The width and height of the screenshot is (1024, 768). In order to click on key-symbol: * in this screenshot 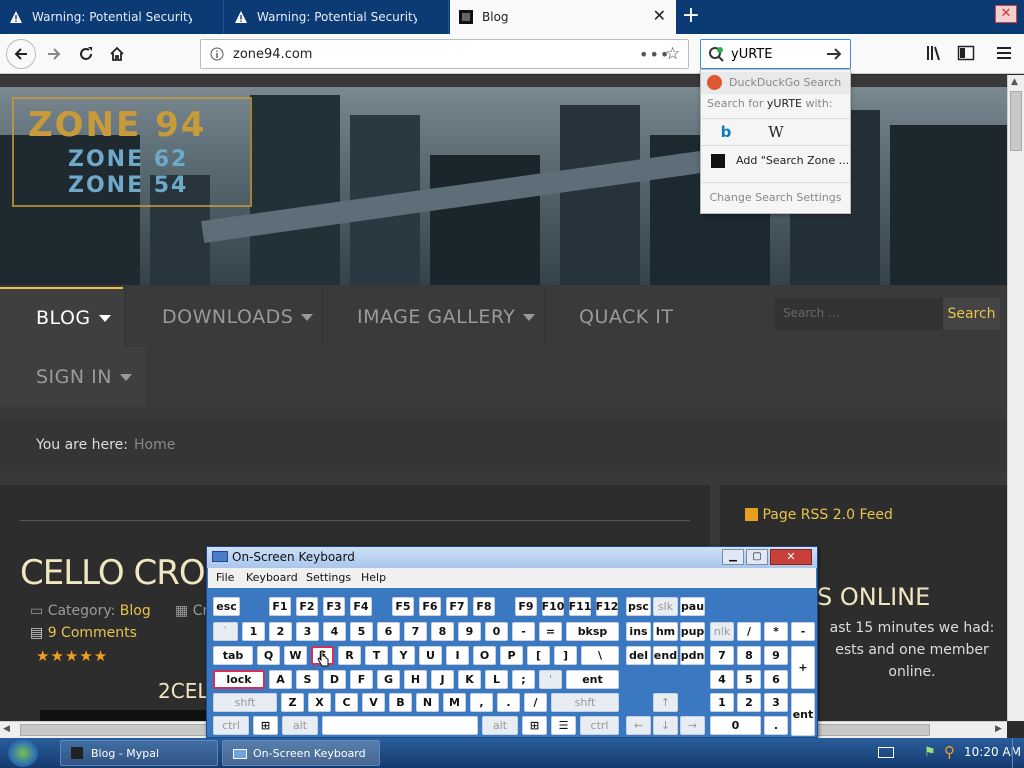, I will do `click(776, 631)`.